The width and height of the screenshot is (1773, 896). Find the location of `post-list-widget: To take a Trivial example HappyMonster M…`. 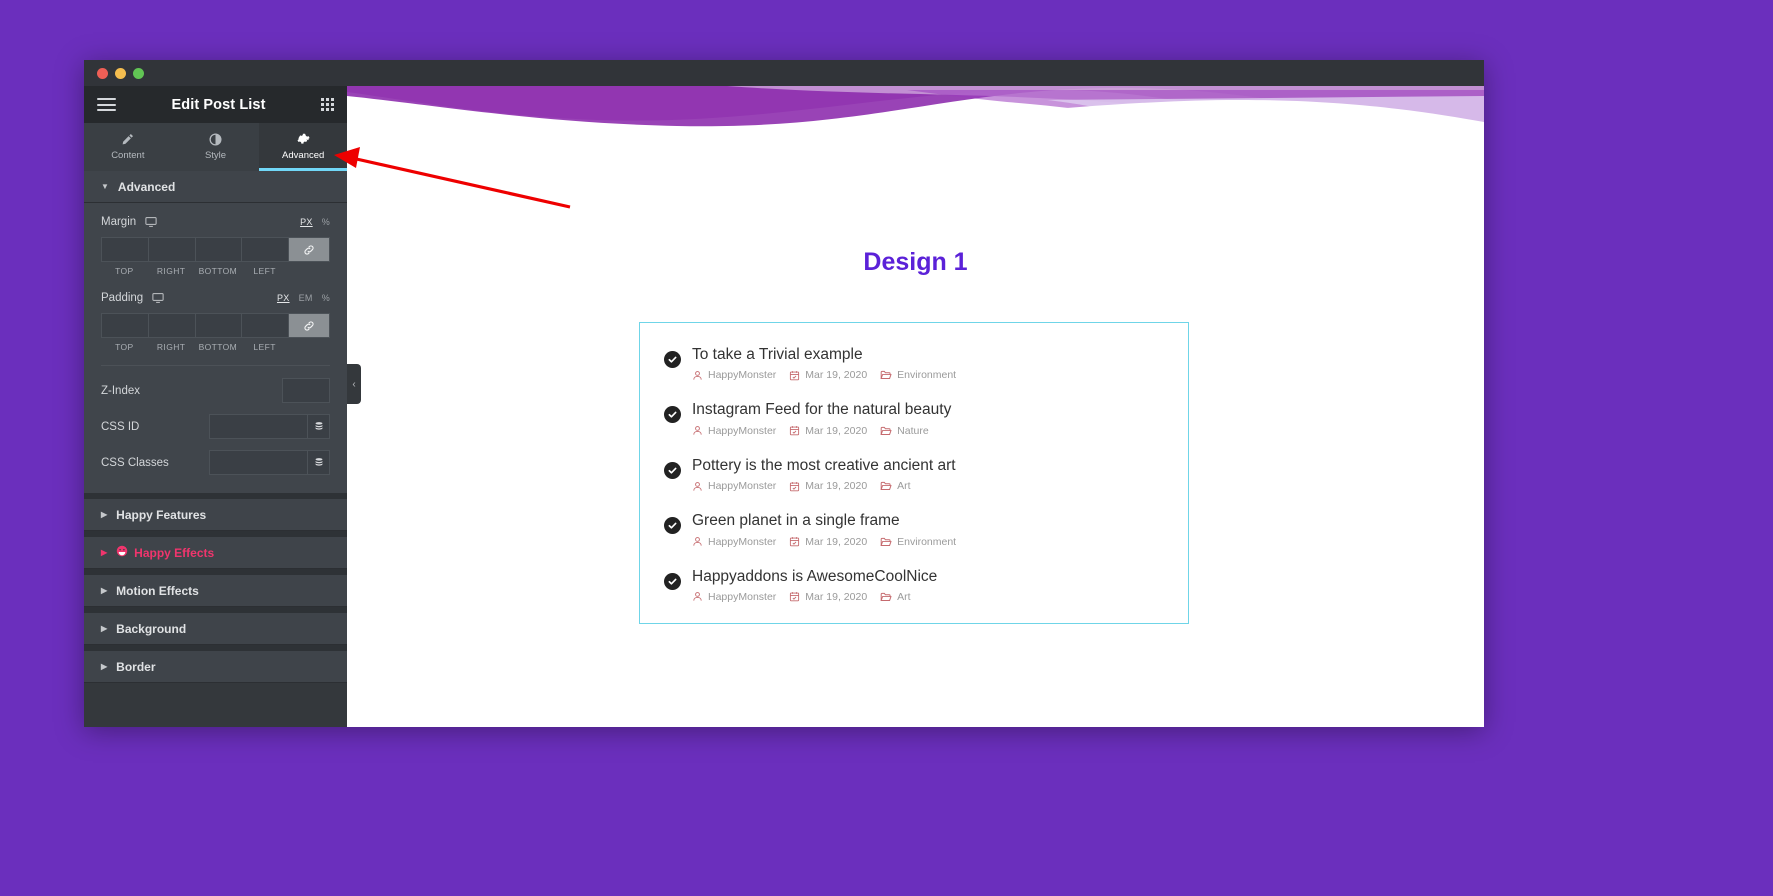

post-list-widget: To take a Trivial example HappyMonster M… is located at coordinates (914, 473).